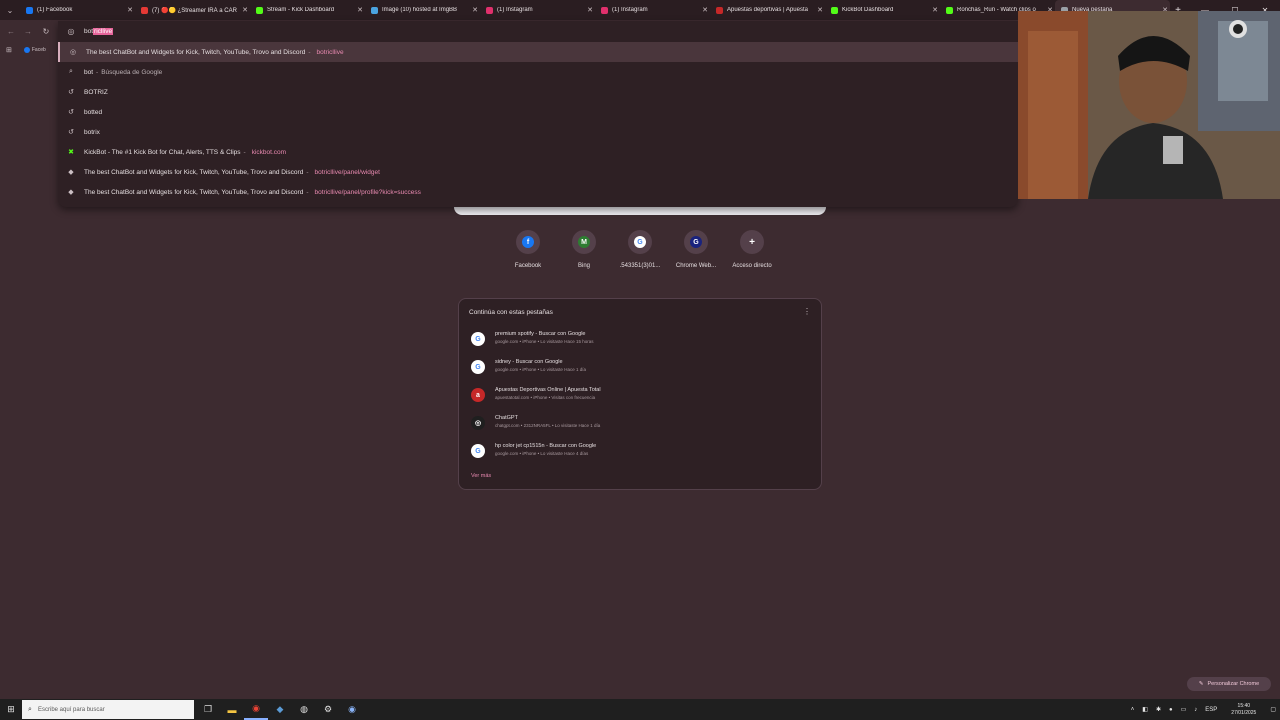 This screenshot has height=720, width=1280. I want to click on taskbar-search: ⌕ Escribe aquí para buscar, so click(108, 709).